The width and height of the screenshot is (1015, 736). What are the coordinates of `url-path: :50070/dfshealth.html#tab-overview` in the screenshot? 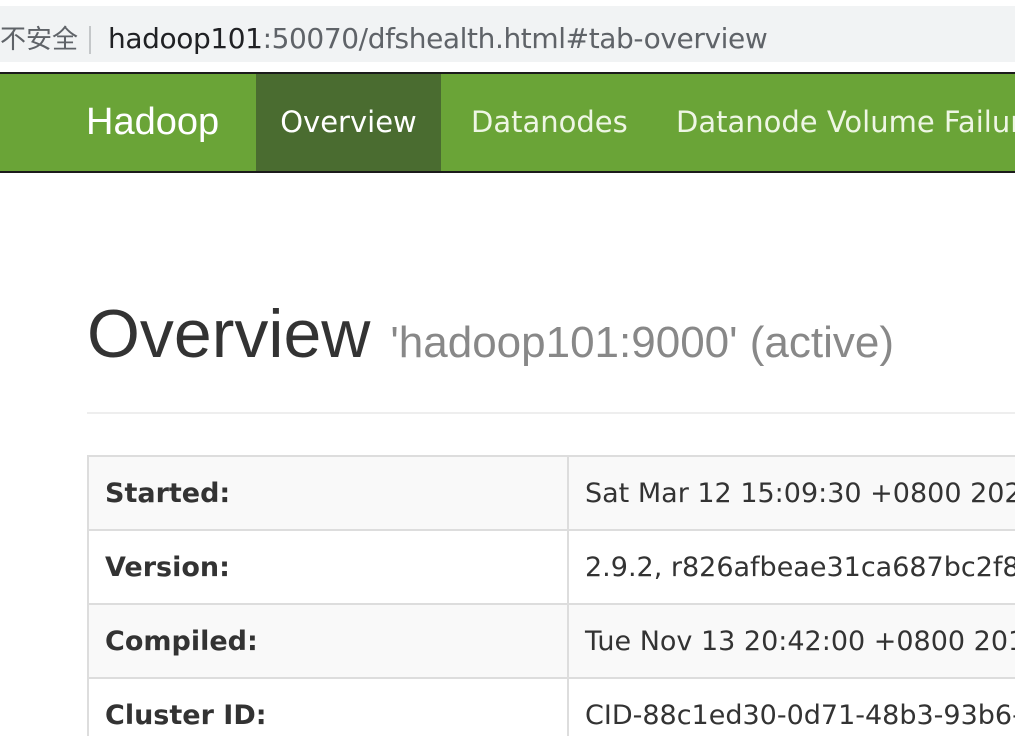 It's located at (515, 38).